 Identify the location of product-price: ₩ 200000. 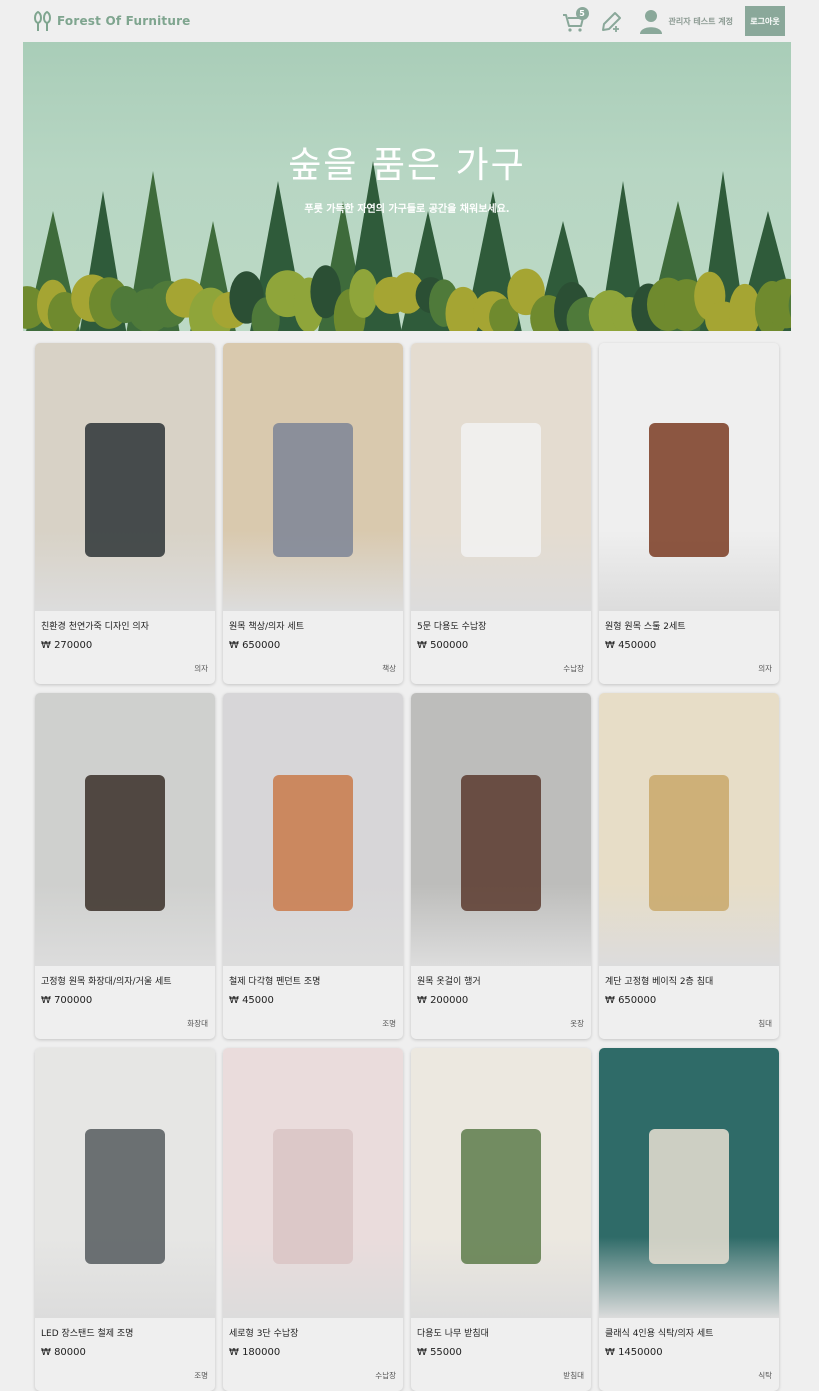
(443, 1000).